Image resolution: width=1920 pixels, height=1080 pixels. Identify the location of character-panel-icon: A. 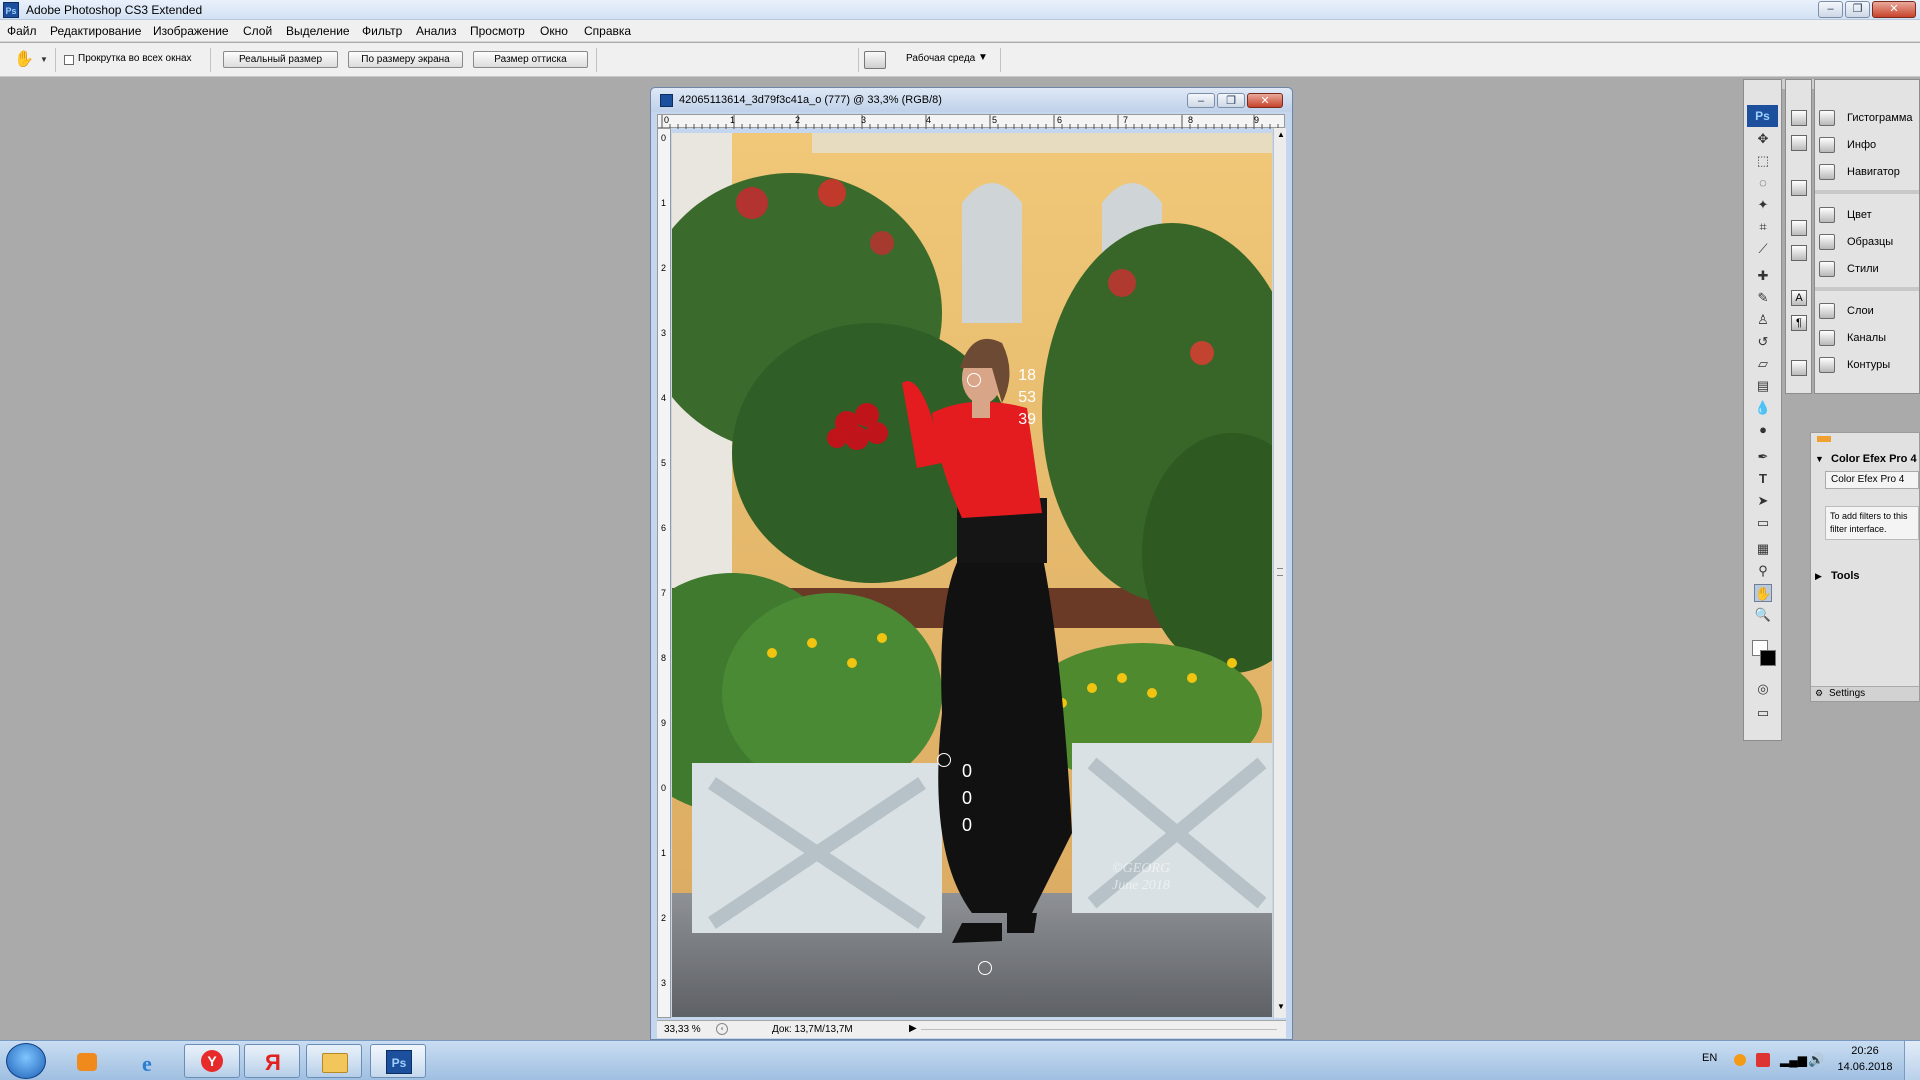
(1799, 298).